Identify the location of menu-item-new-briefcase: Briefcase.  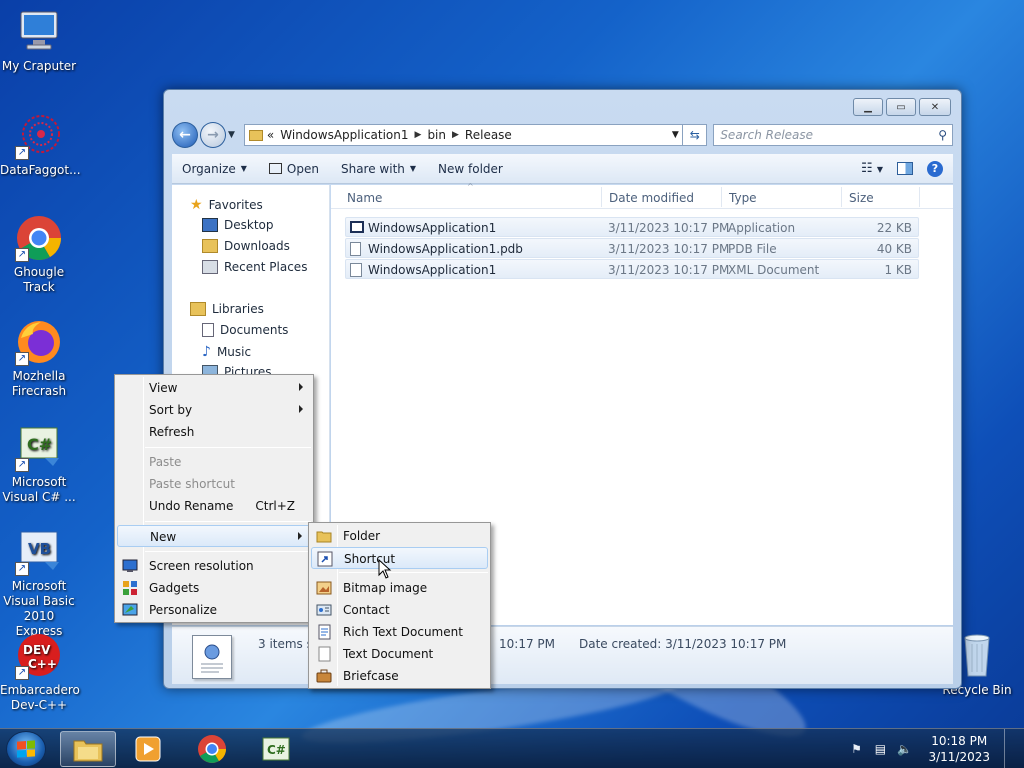
(399, 676).